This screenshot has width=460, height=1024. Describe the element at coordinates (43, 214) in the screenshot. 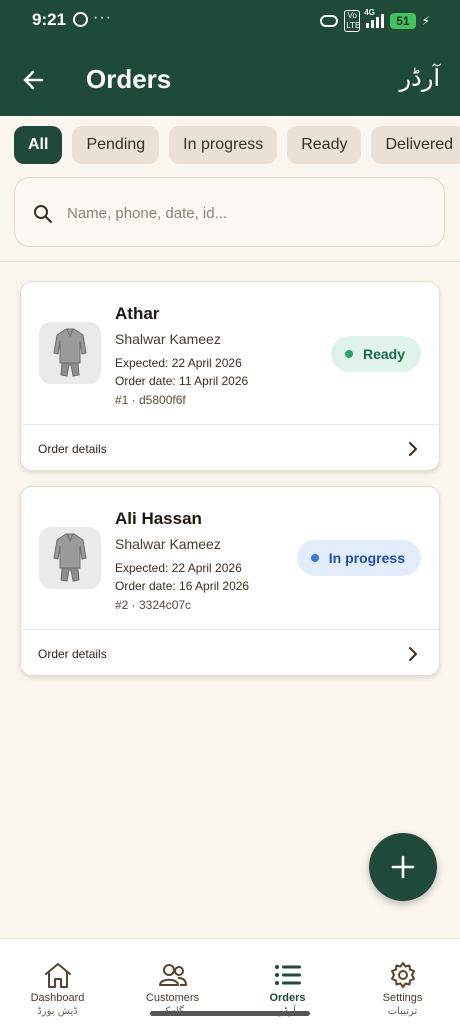

I see `search-icon` at that location.